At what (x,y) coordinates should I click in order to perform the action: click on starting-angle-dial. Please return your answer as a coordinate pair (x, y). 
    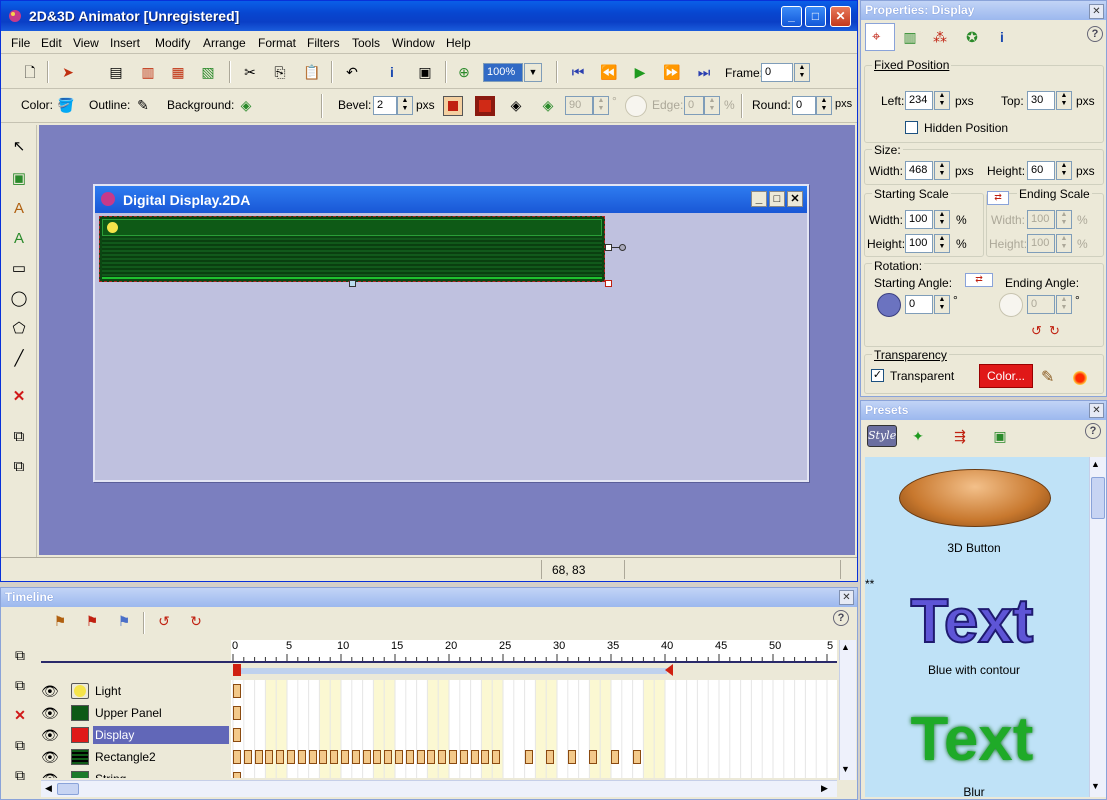
    Looking at the image, I should click on (889, 305).